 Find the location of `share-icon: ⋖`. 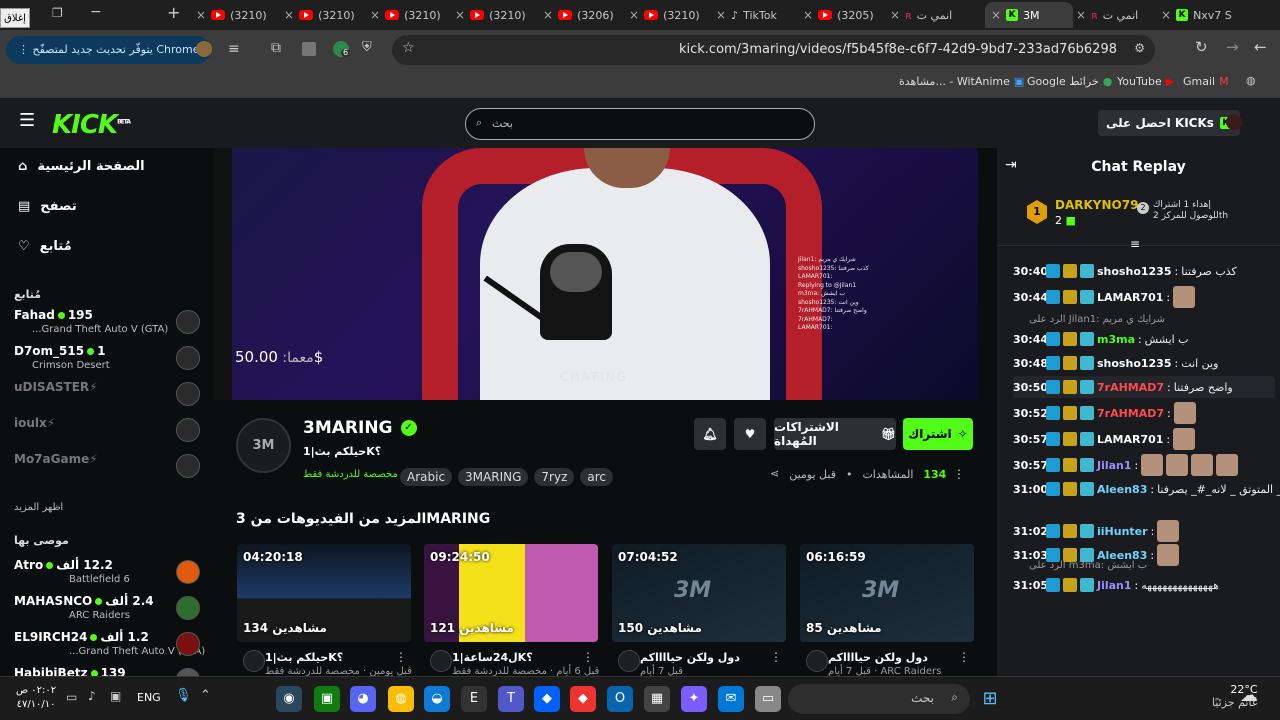

share-icon: ⋖ is located at coordinates (774, 474).